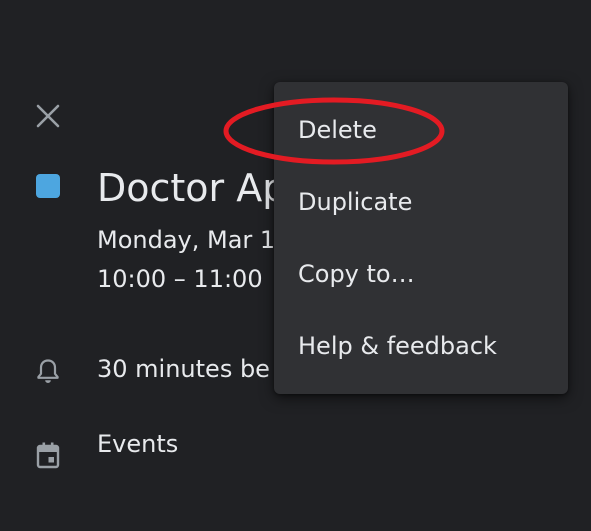  Describe the element at coordinates (192, 188) in the screenshot. I see `event-title: Doctor Ap` at that location.